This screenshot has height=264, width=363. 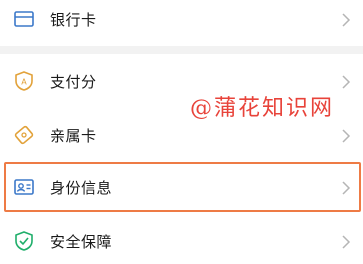 What do you see at coordinates (24, 135) in the screenshot?
I see `family-card-icon` at bounding box center [24, 135].